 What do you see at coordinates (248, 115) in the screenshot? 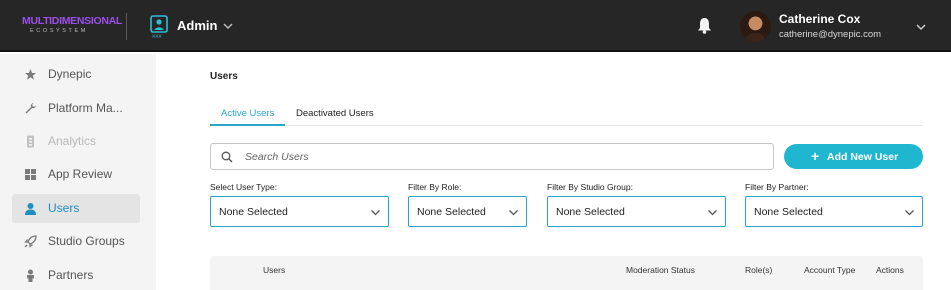
I see `tab-active-users: Active Users` at bounding box center [248, 115].